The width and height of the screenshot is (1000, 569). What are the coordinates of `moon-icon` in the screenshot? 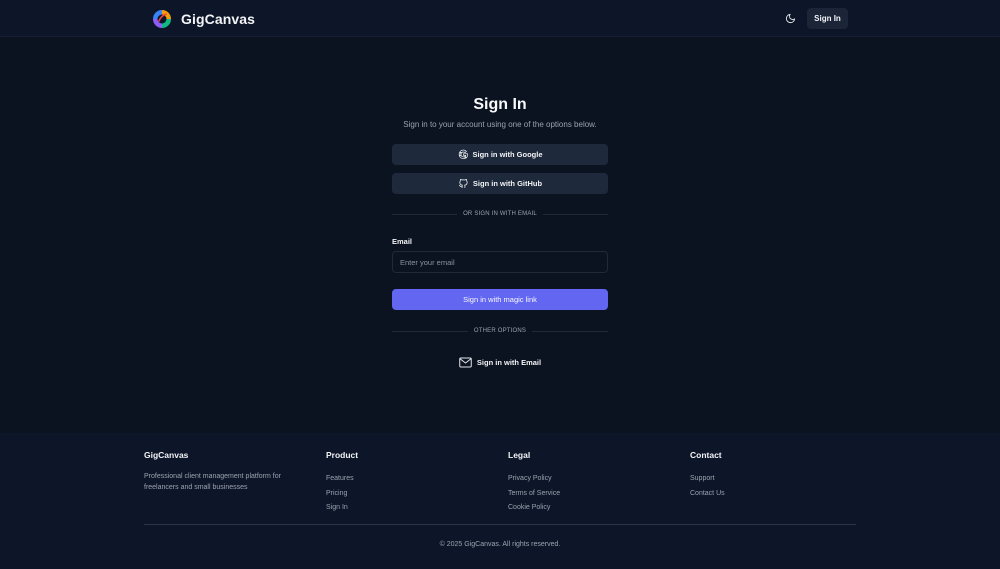 It's located at (790, 18).